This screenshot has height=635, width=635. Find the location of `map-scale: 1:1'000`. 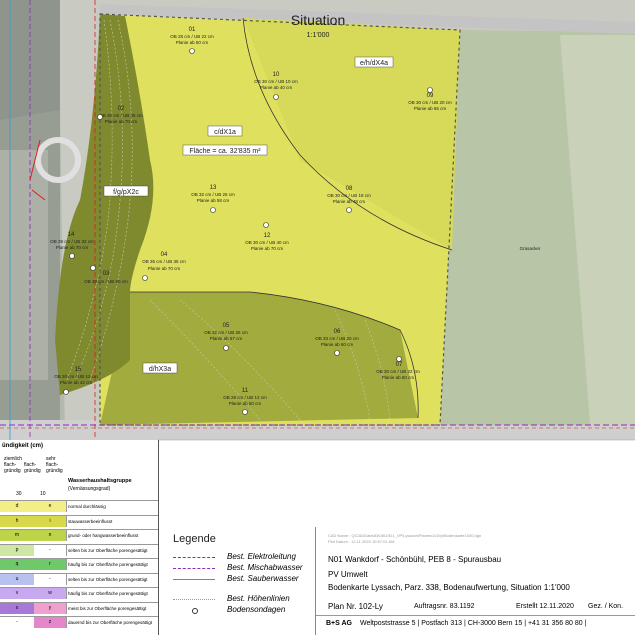

map-scale: 1:1'000 is located at coordinates (318, 35).